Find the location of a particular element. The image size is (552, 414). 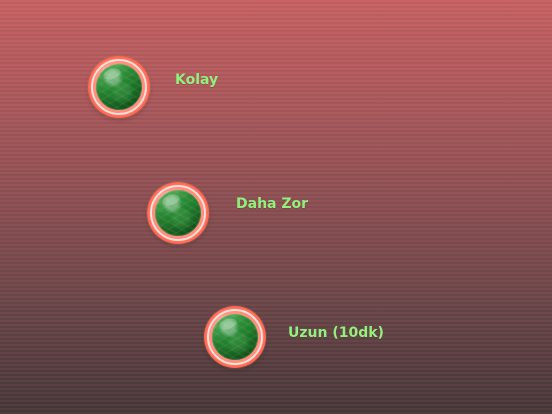

long-mode-button is located at coordinates (235, 337).